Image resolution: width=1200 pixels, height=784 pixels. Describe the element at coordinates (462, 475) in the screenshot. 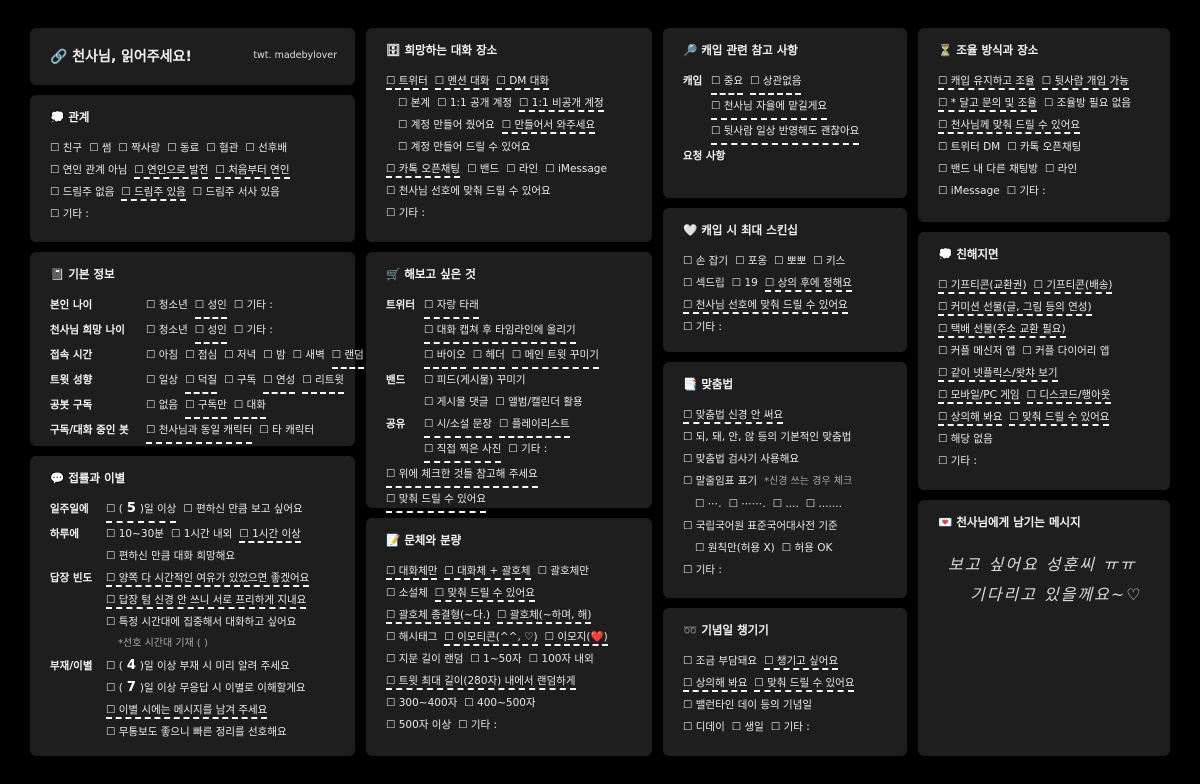

I see `selected-option: ☐ 위에 체크한 것들 참고해 주세요` at that location.